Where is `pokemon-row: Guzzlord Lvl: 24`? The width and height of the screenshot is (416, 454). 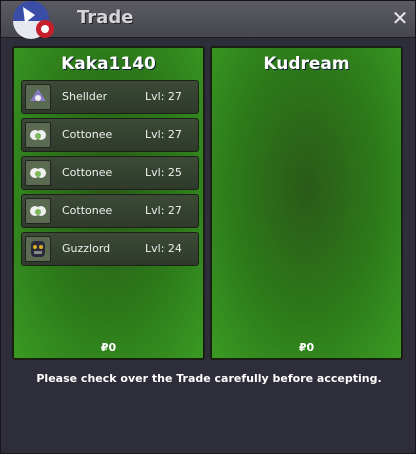
pokemon-row: Guzzlord Lvl: 24 is located at coordinates (110, 249).